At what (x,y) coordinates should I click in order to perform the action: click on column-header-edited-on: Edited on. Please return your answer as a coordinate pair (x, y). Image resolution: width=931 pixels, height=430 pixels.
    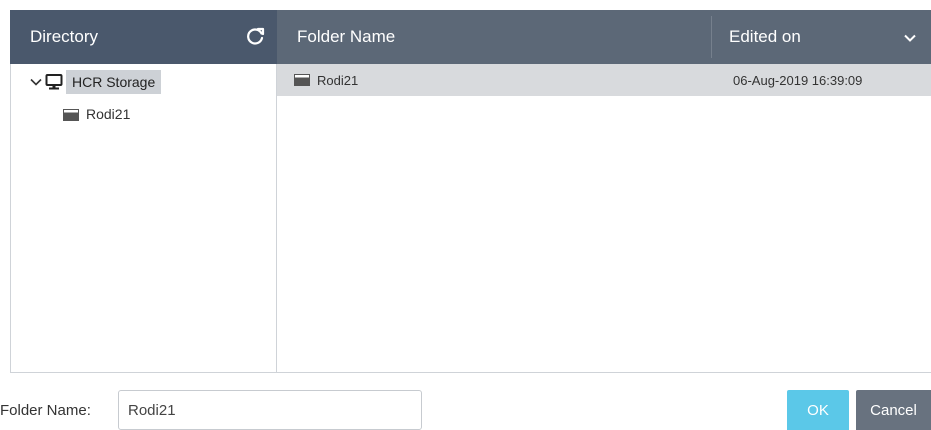
    Looking at the image, I should click on (765, 37).